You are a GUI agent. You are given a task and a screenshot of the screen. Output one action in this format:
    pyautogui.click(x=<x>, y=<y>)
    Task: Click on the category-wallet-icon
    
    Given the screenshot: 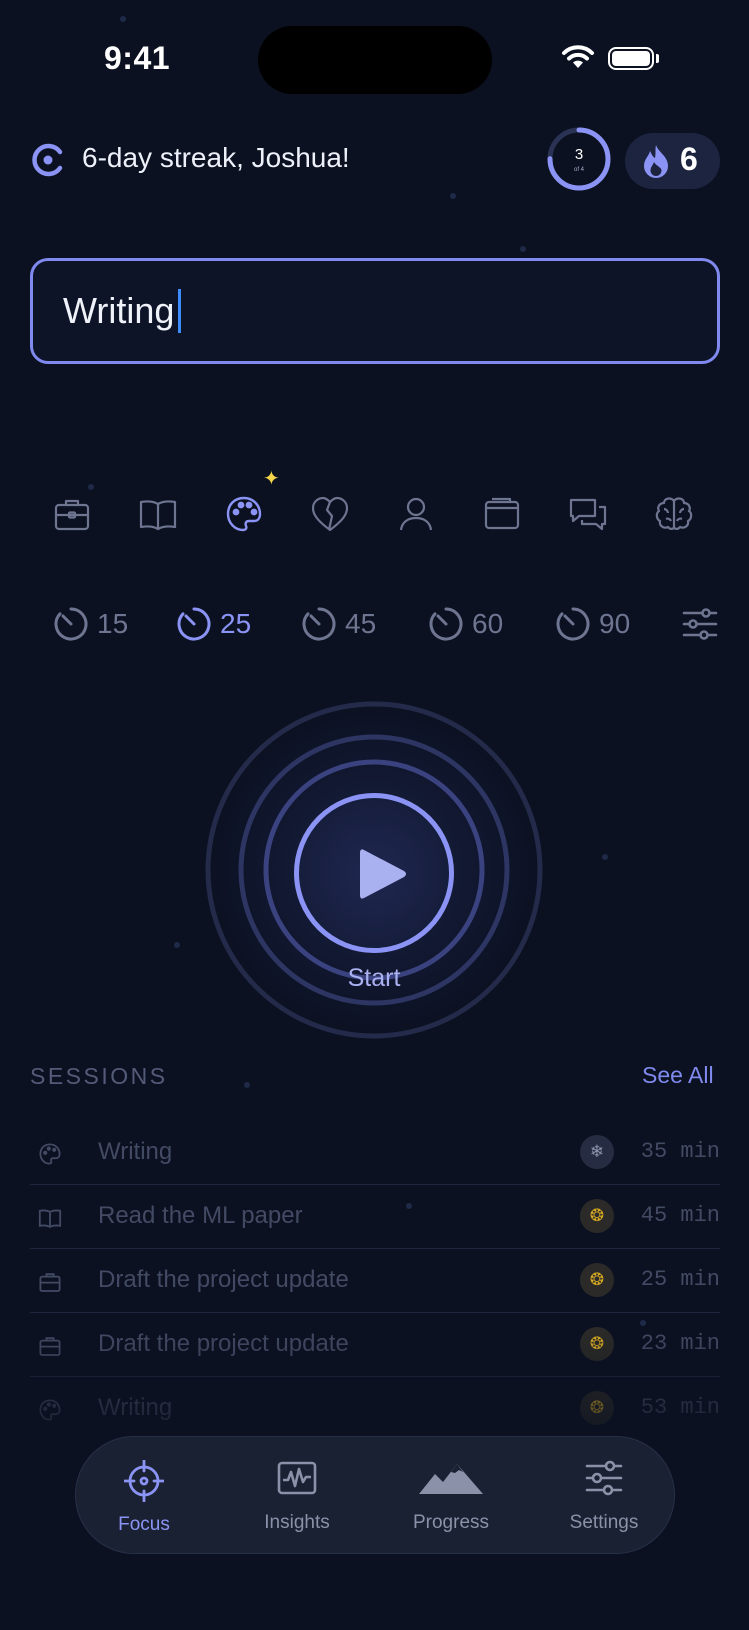 What is the action you would take?
    pyautogui.click(x=502, y=514)
    